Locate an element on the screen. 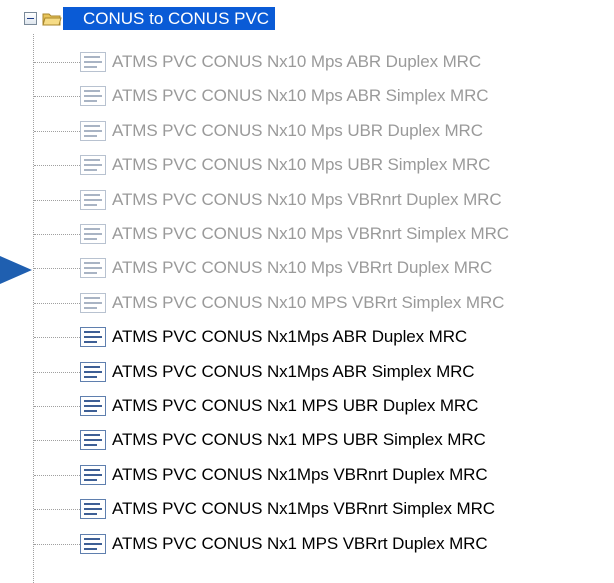 The width and height of the screenshot is (614, 583). tree-item-1: ATMS PVC CONUS Nx10 Mps ABR Duplex MRC is located at coordinates (307, 62).